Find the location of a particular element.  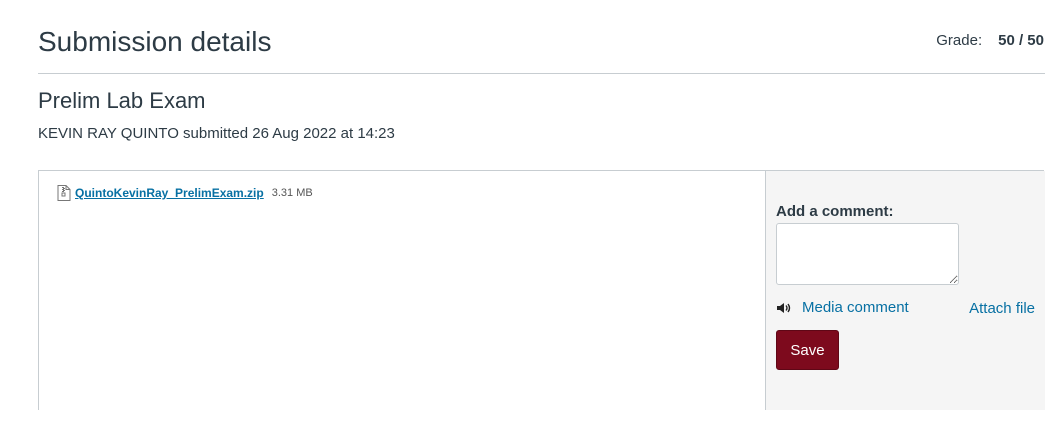

speaker-icon is located at coordinates (784, 308).